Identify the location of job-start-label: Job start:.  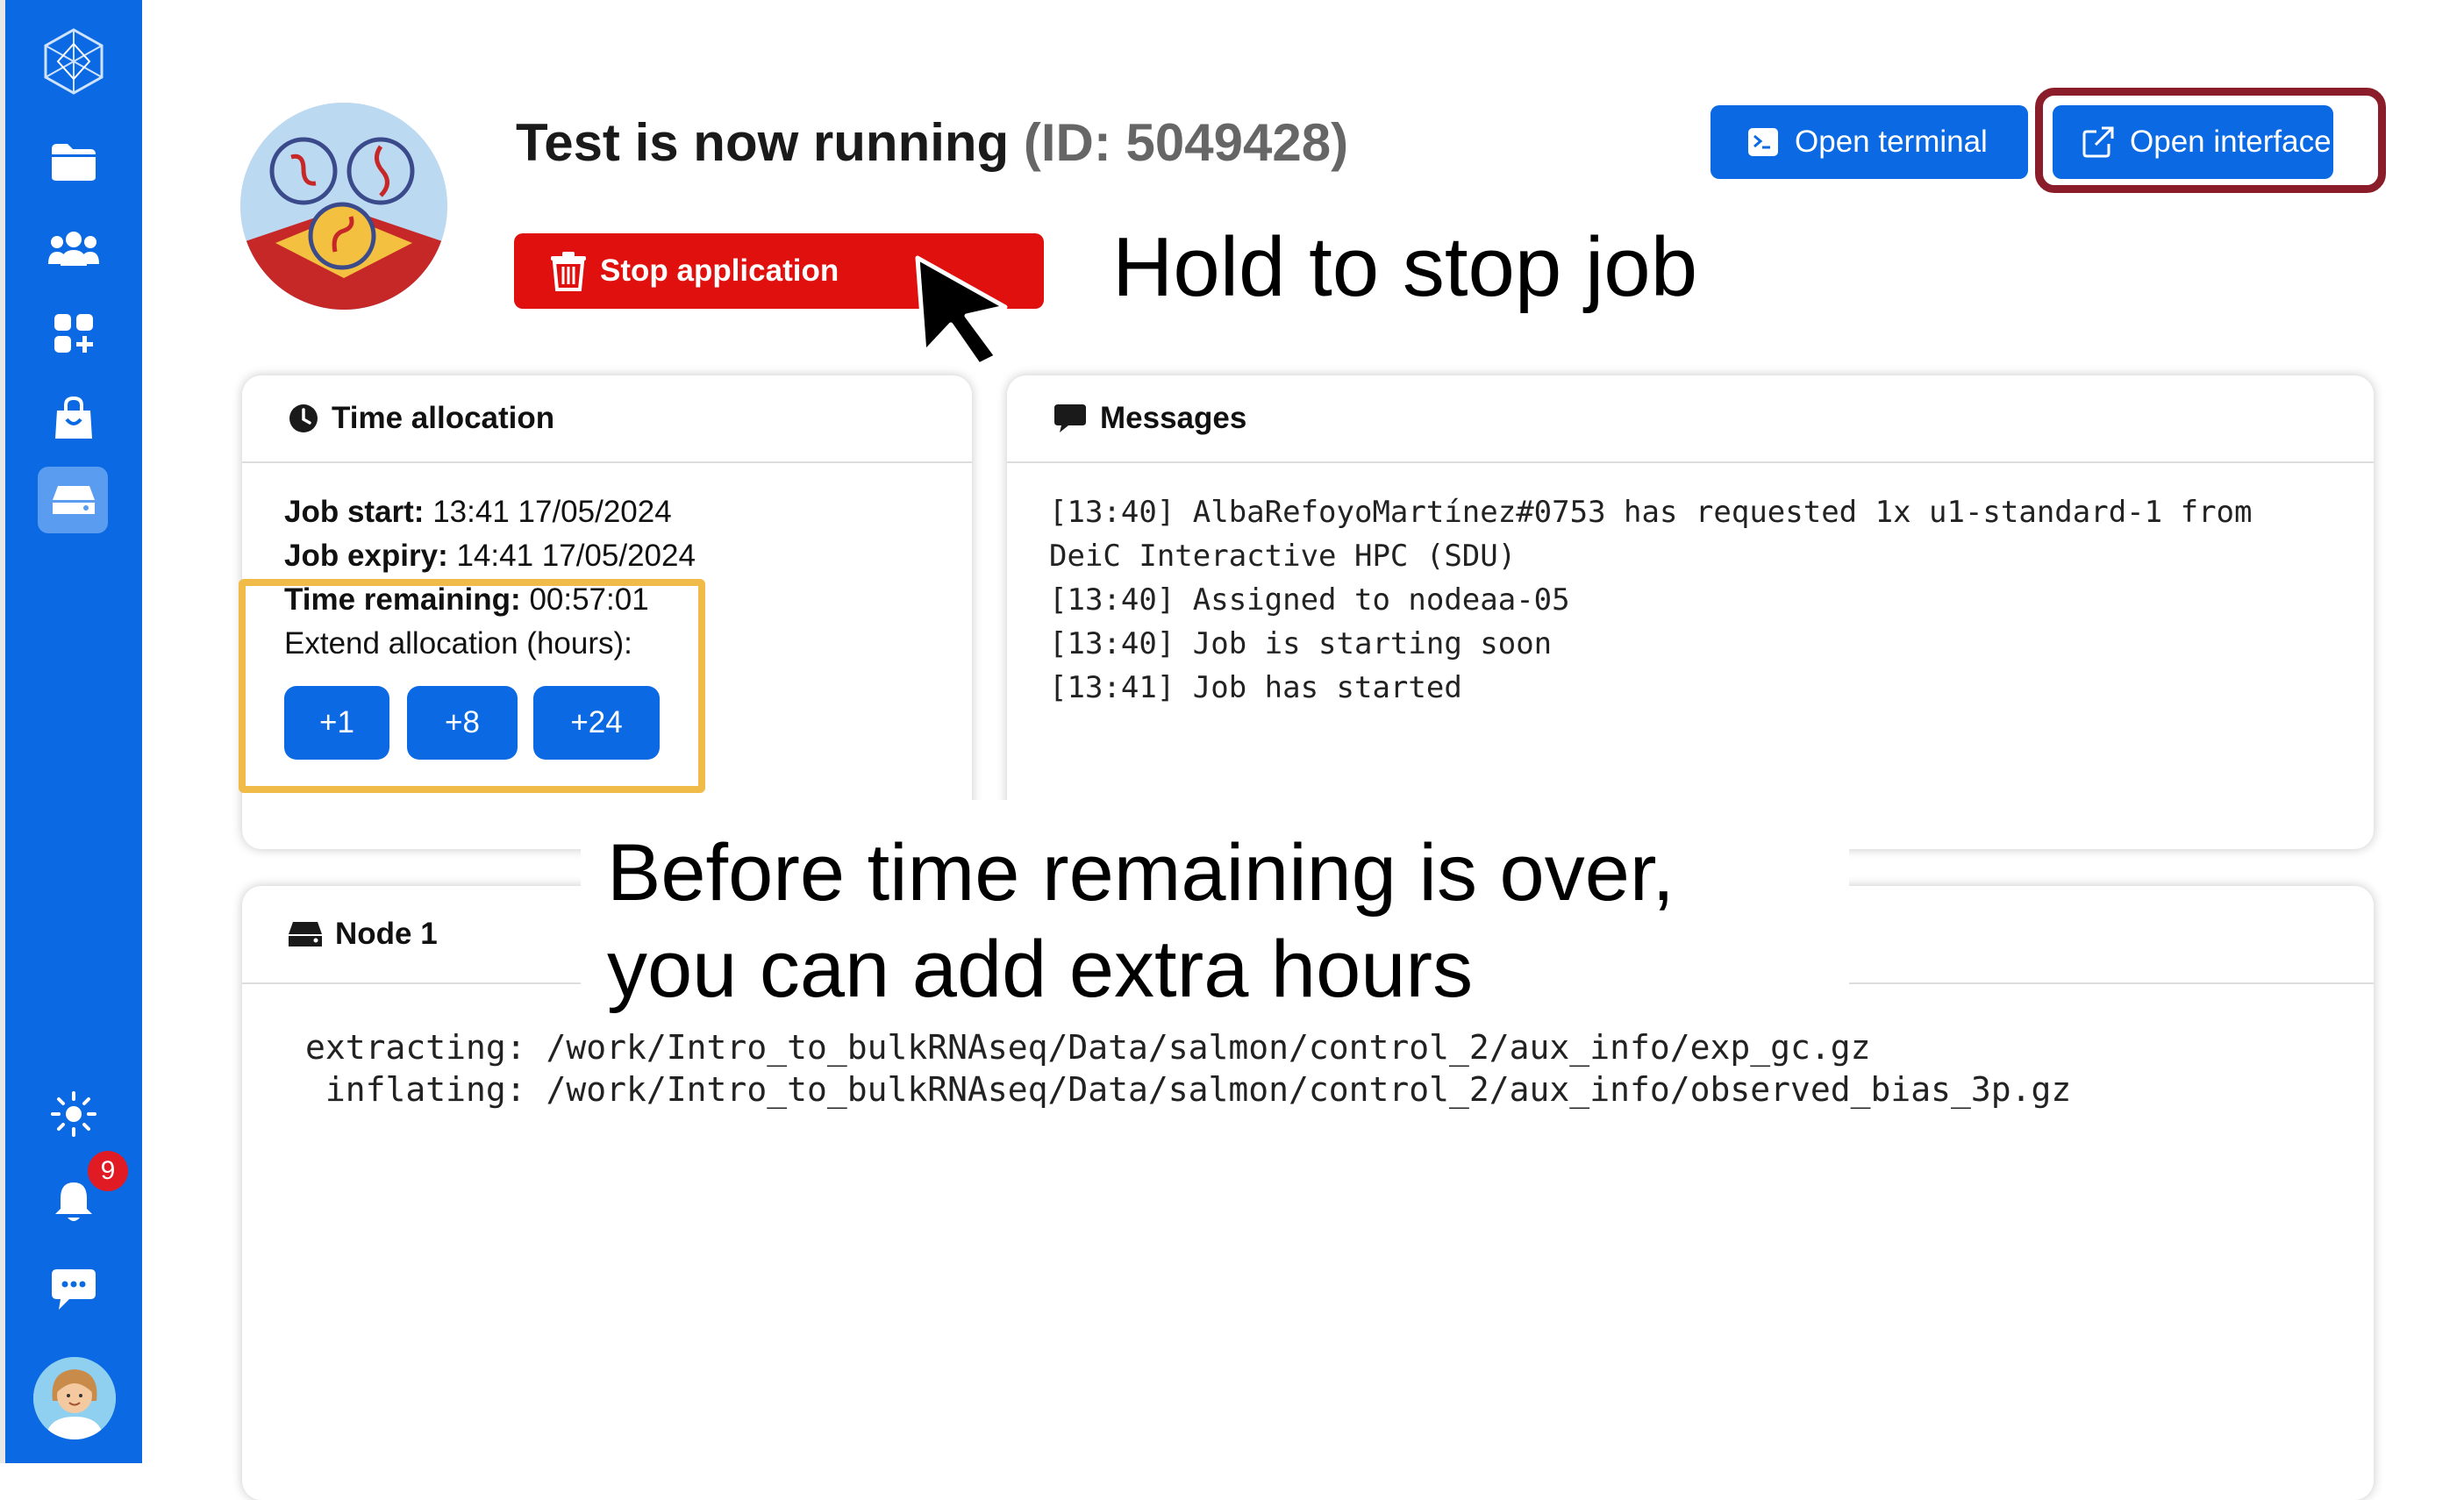
(355, 512).